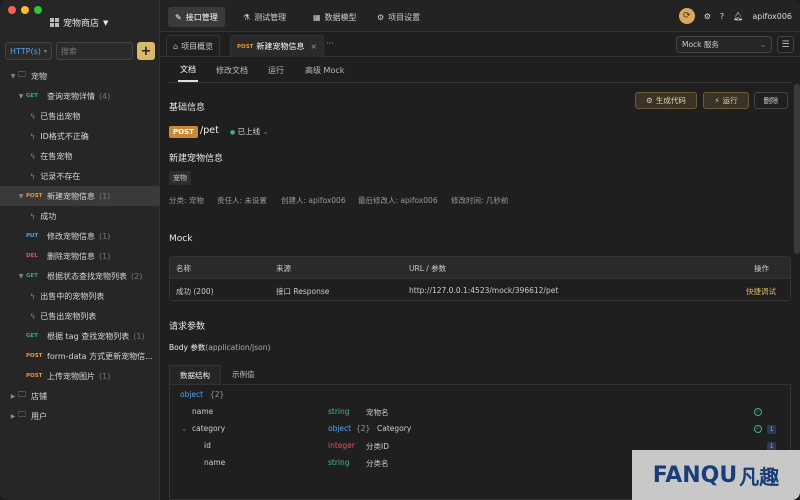 The height and width of the screenshot is (500, 800). Describe the element at coordinates (32, 256) in the screenshot. I see `method-badge: DEL` at that location.